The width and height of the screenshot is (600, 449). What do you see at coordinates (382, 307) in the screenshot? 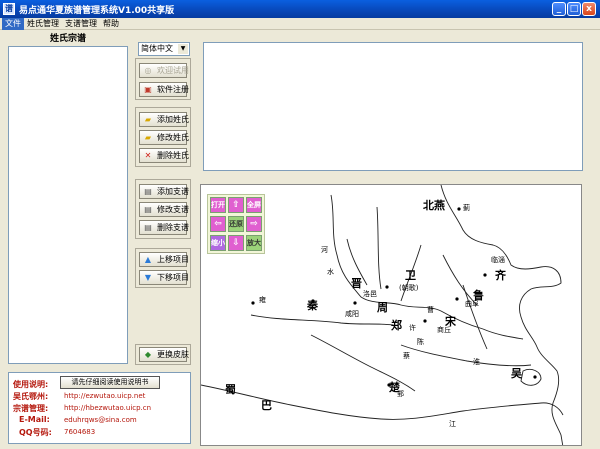
I see `map-label-zhou: 周` at bounding box center [382, 307].